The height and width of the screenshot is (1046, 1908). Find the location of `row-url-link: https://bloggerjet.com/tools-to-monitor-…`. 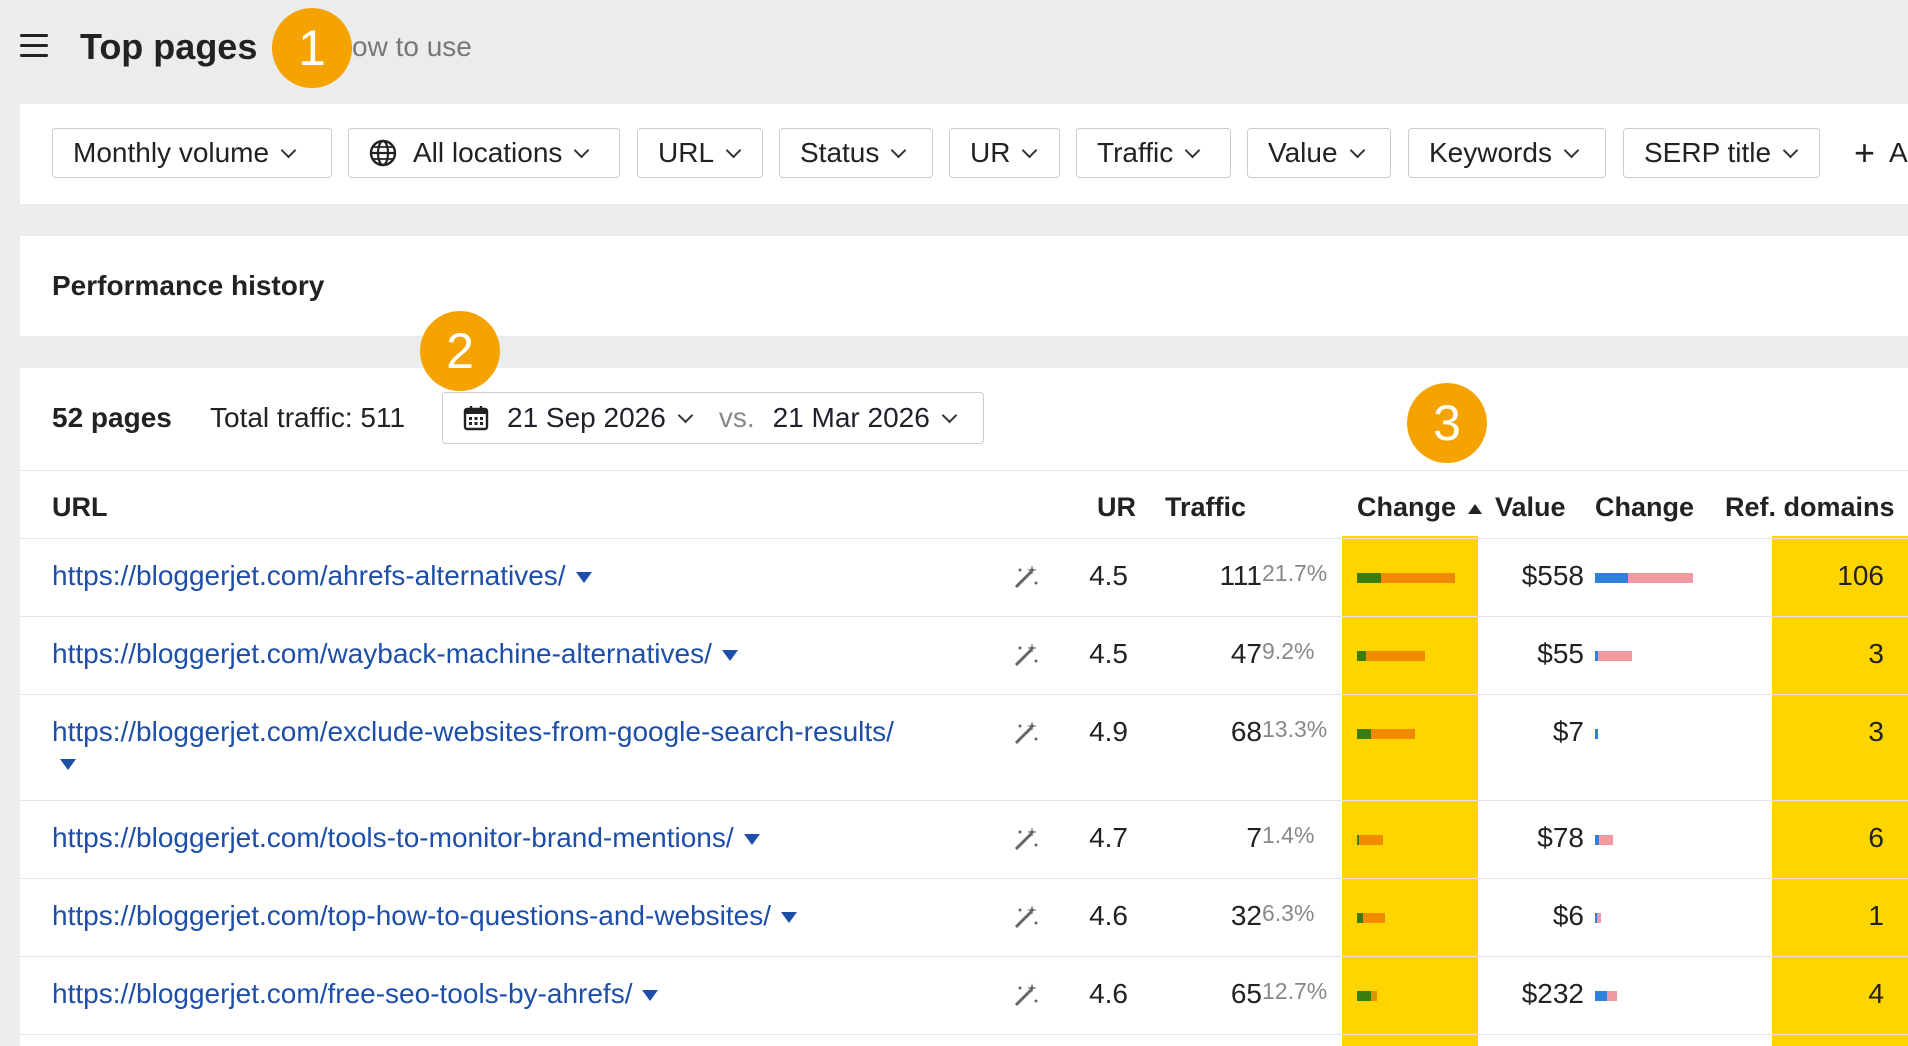

row-url-link: https://bloggerjet.com/tools-to-monitor-… is located at coordinates (532, 838).